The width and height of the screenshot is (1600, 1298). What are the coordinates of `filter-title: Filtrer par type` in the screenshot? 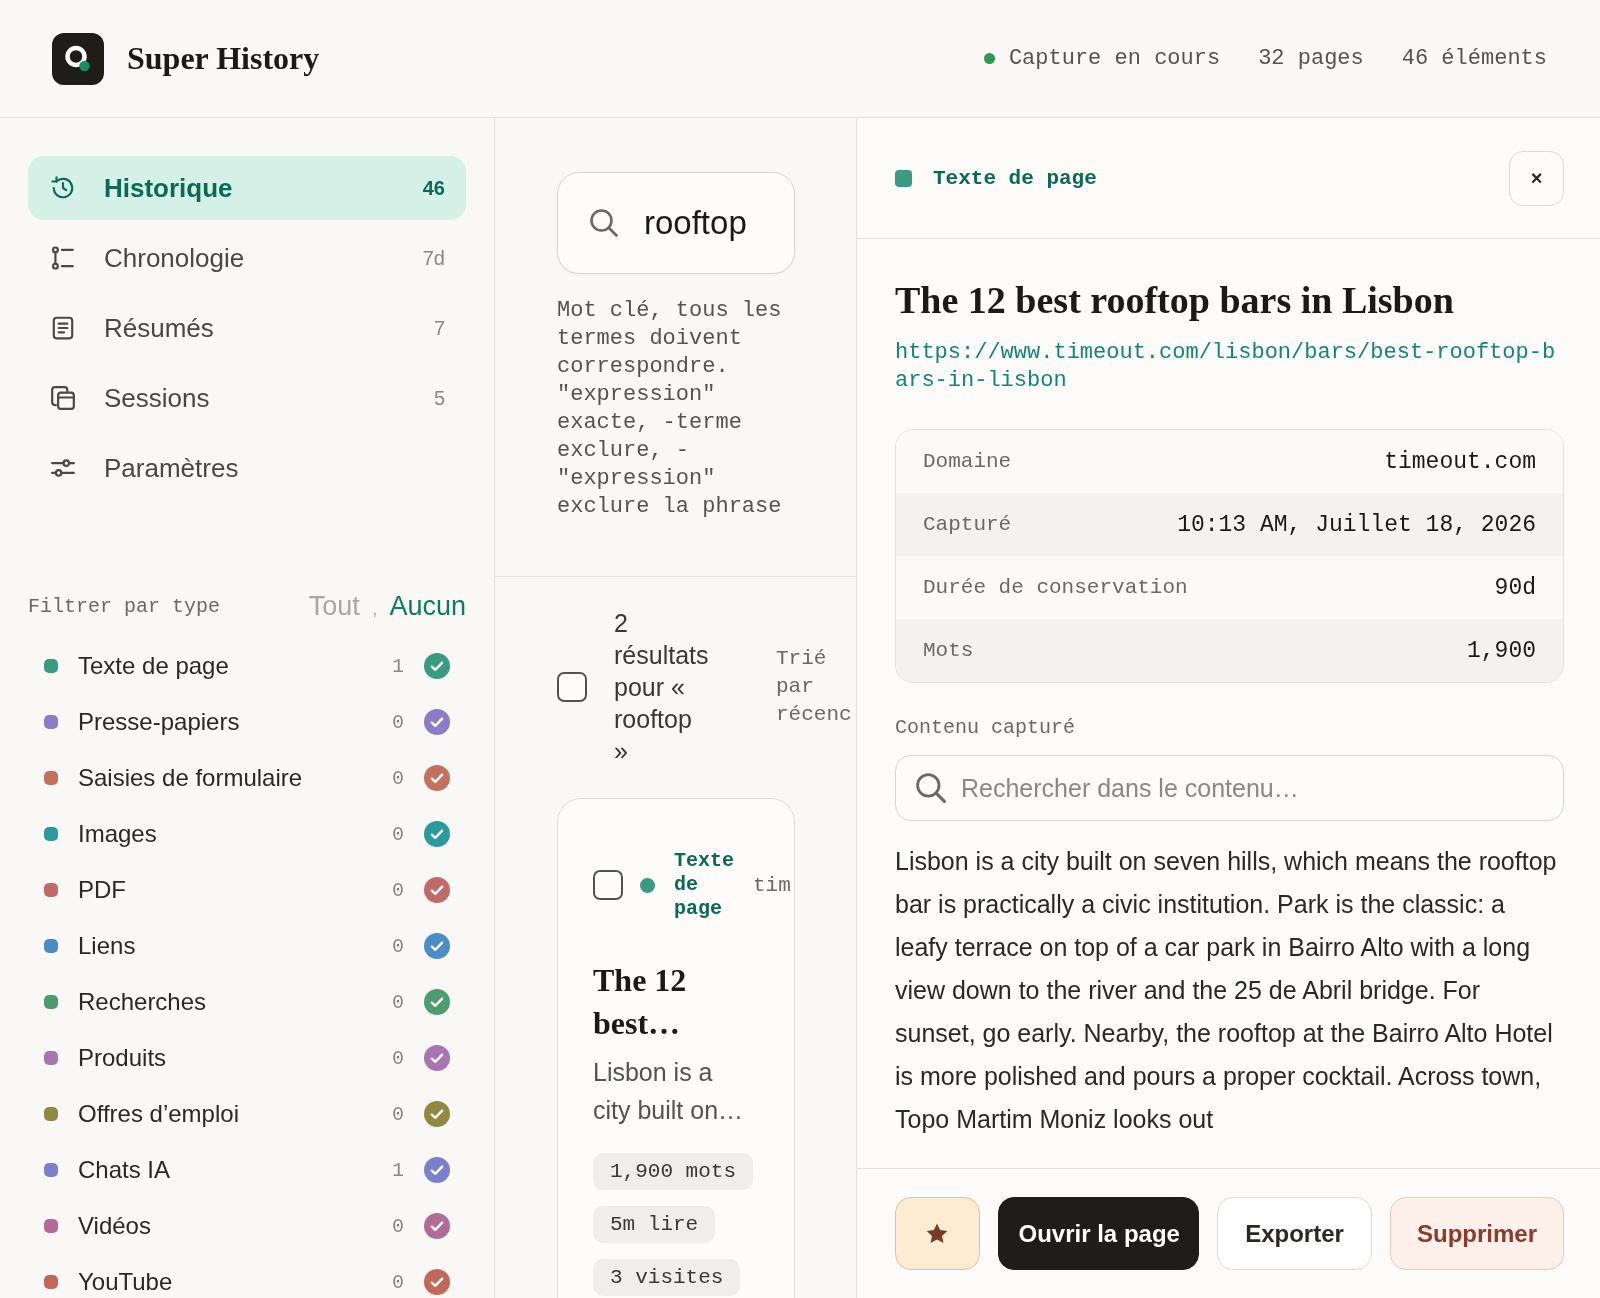 It's located at (124, 606).